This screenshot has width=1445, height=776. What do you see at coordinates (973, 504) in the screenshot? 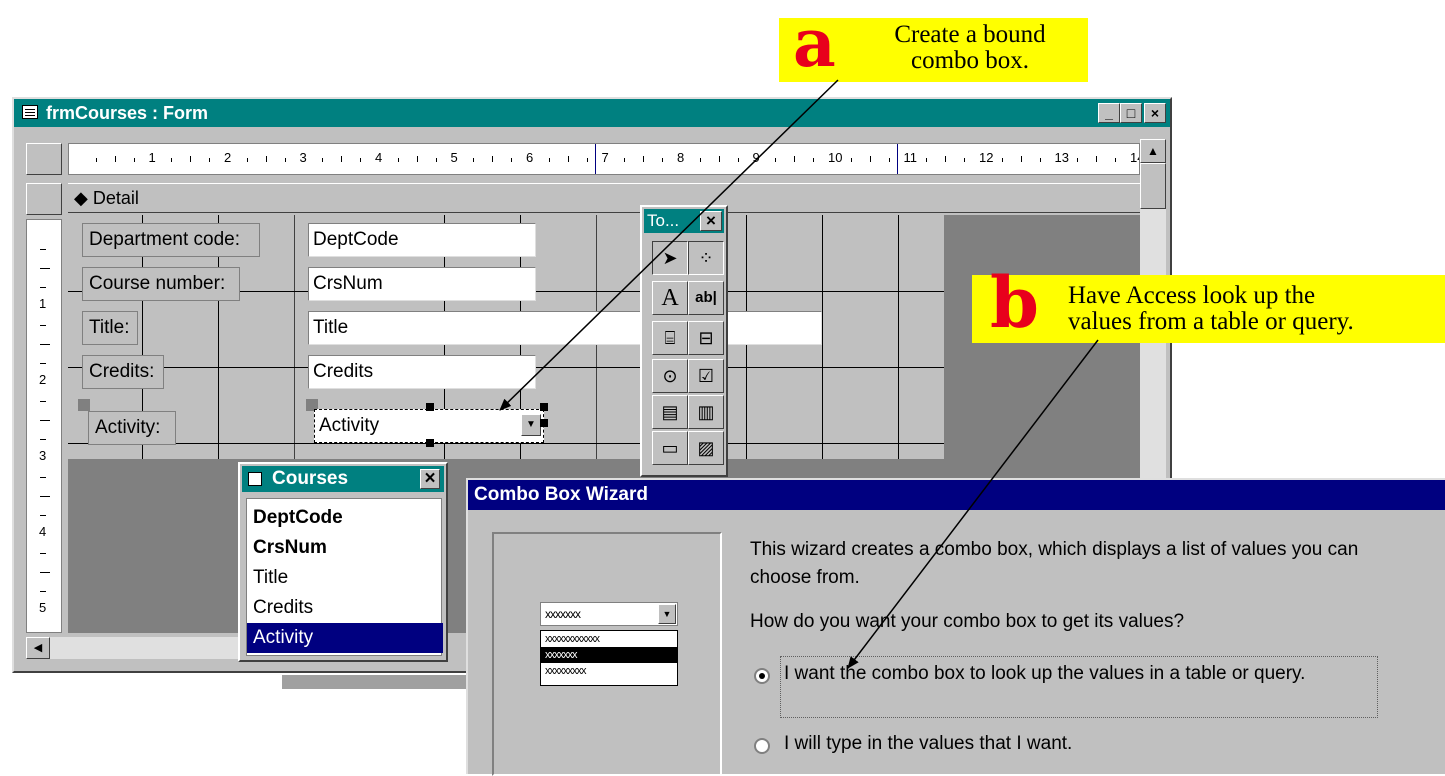
I see `arrow-b` at bounding box center [973, 504].